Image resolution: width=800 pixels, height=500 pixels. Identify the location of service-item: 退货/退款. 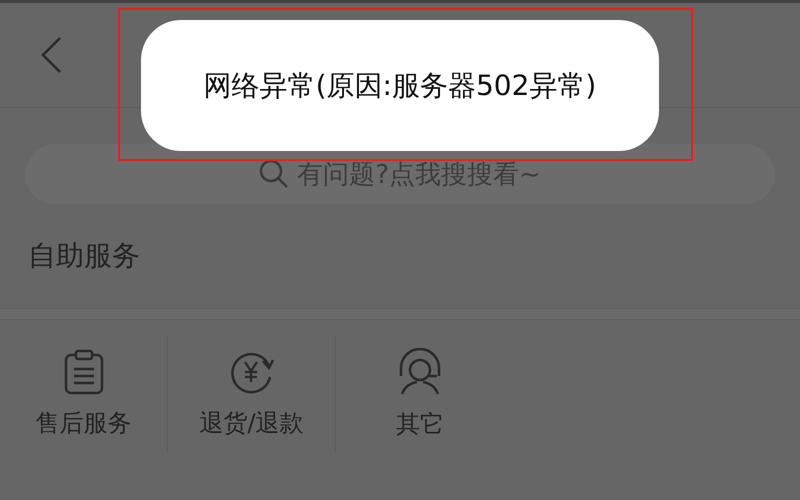
(252, 394).